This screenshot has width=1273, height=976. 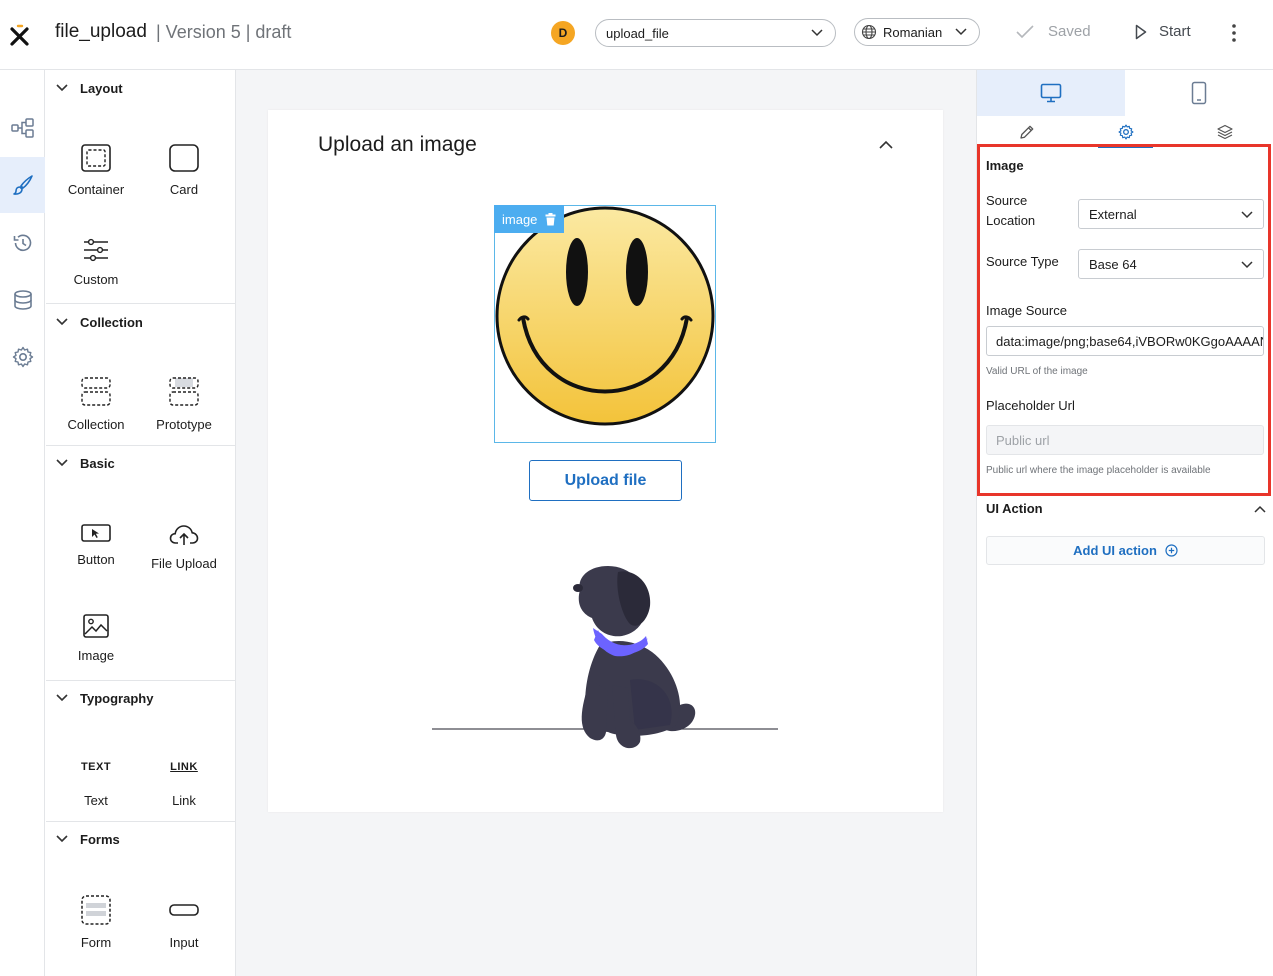 I want to click on process-icon, so click(x=22, y=128).